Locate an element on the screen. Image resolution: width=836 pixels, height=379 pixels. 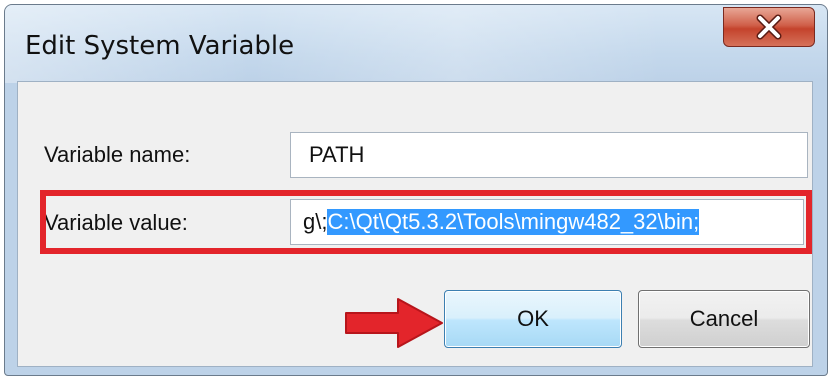
variable-name-field: PATH is located at coordinates (549, 155).